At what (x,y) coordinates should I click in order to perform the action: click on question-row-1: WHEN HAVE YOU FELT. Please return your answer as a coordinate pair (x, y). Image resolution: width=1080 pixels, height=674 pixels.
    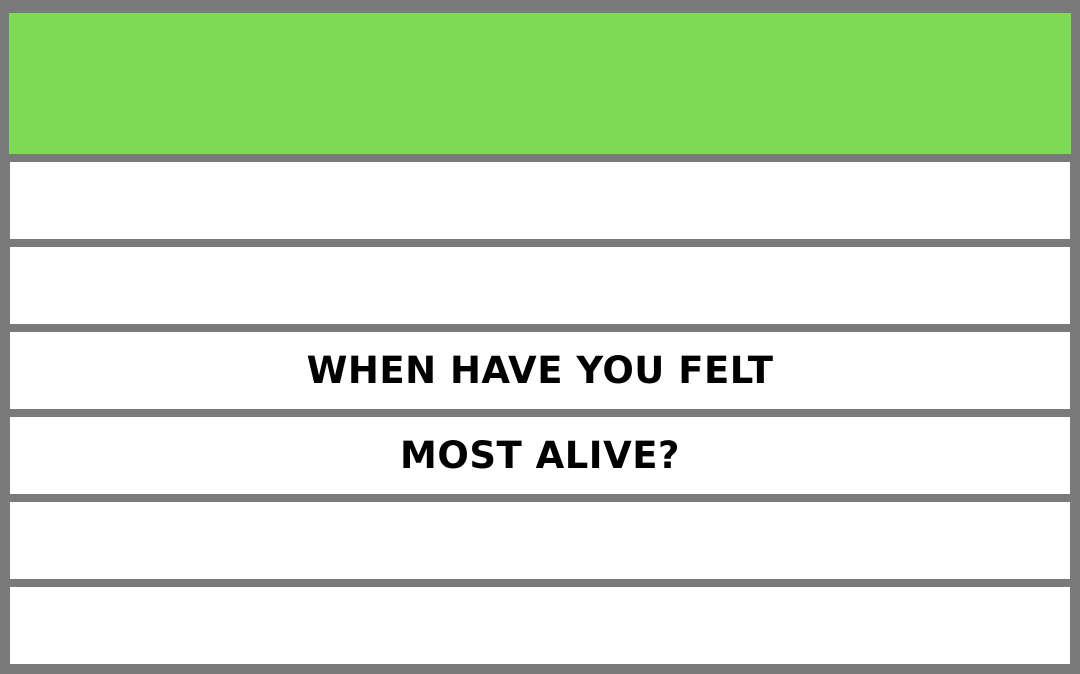
    Looking at the image, I should click on (540, 370).